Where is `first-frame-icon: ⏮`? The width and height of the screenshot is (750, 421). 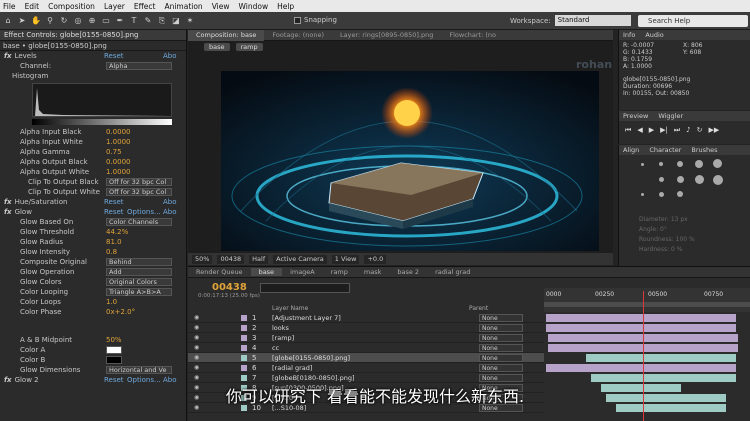
first-frame-icon: ⏮ is located at coordinates (628, 130).